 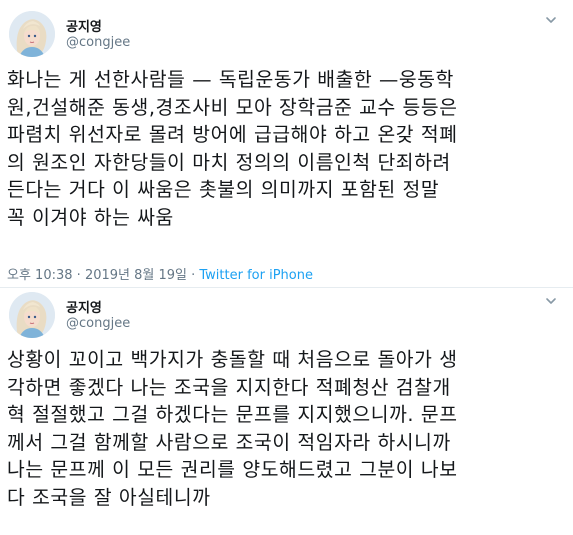 I want to click on tweet-date: 2019년 8월 19일, so click(x=136, y=275).